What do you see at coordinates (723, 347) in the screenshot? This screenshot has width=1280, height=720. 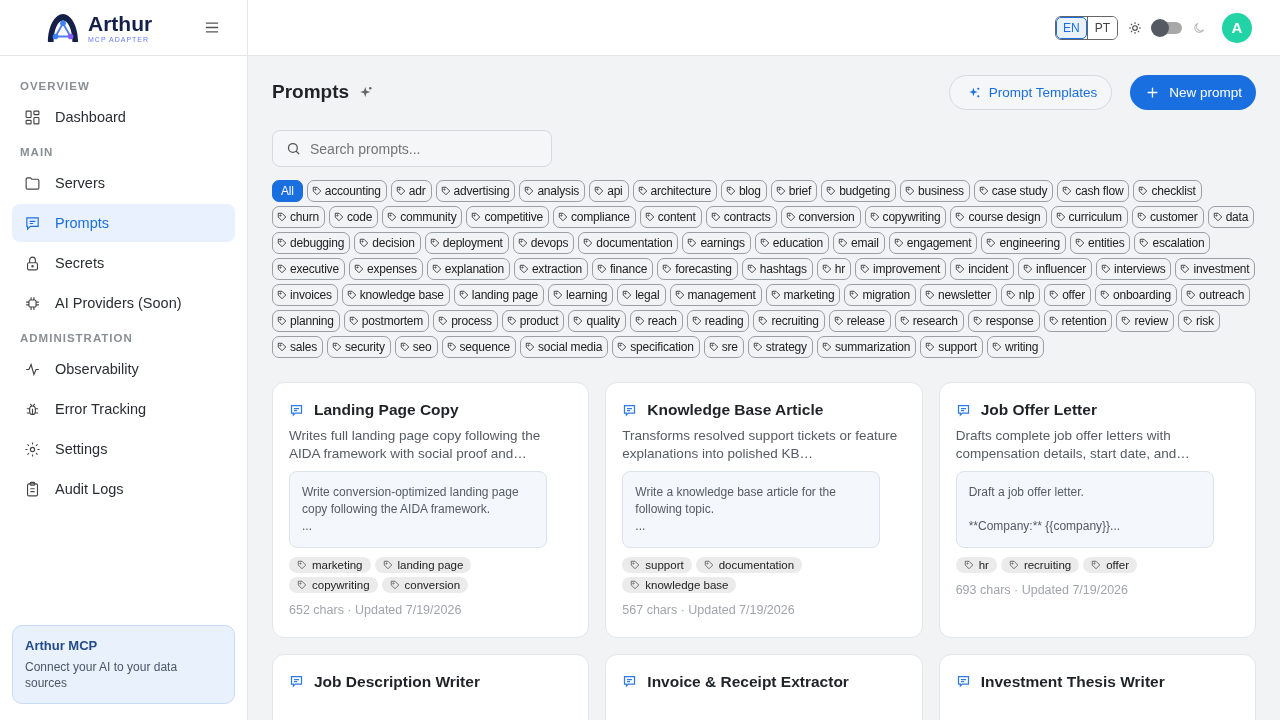 I see `tag-filter: sre` at bounding box center [723, 347].